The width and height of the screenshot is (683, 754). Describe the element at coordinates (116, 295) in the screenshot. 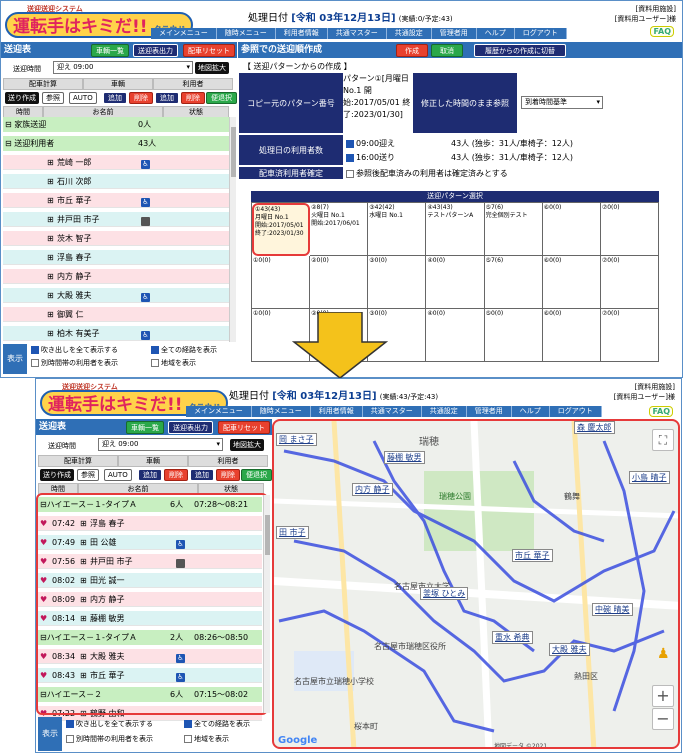

I see `user-row: ⊞ 大殿 雅夫 ♿` at that location.